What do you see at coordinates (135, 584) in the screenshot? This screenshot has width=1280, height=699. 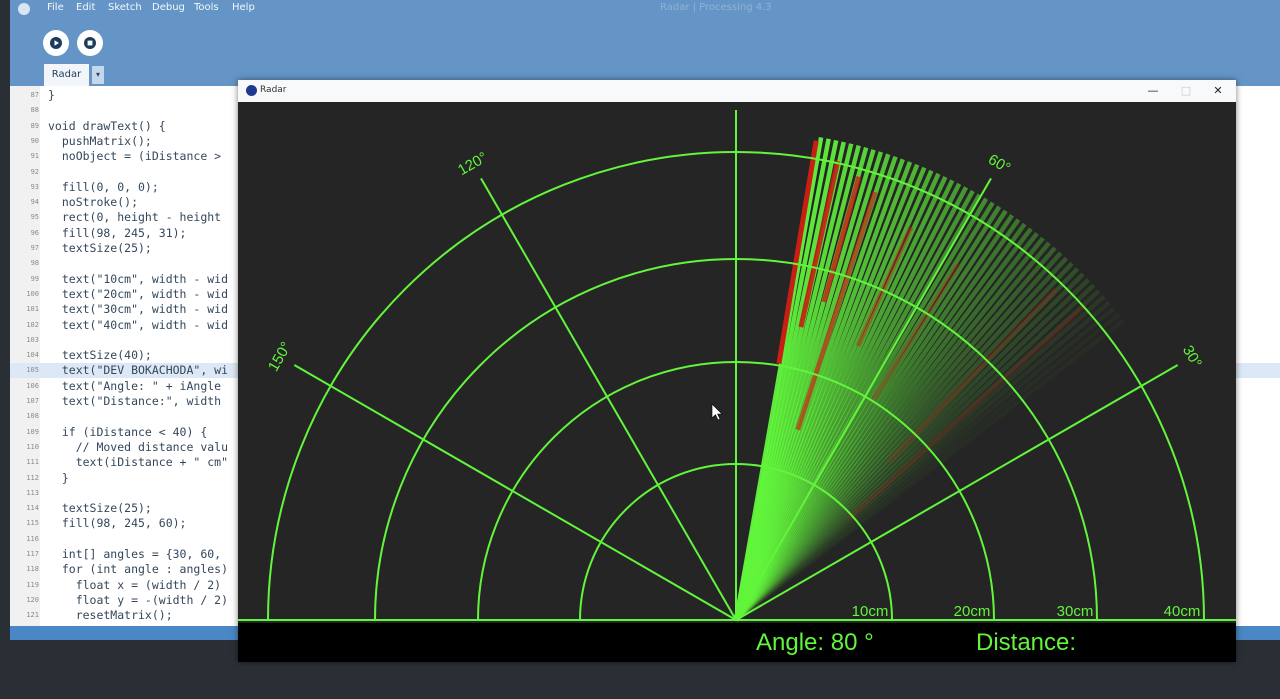 I see `code-text: float x = (width / 2)` at bounding box center [135, 584].